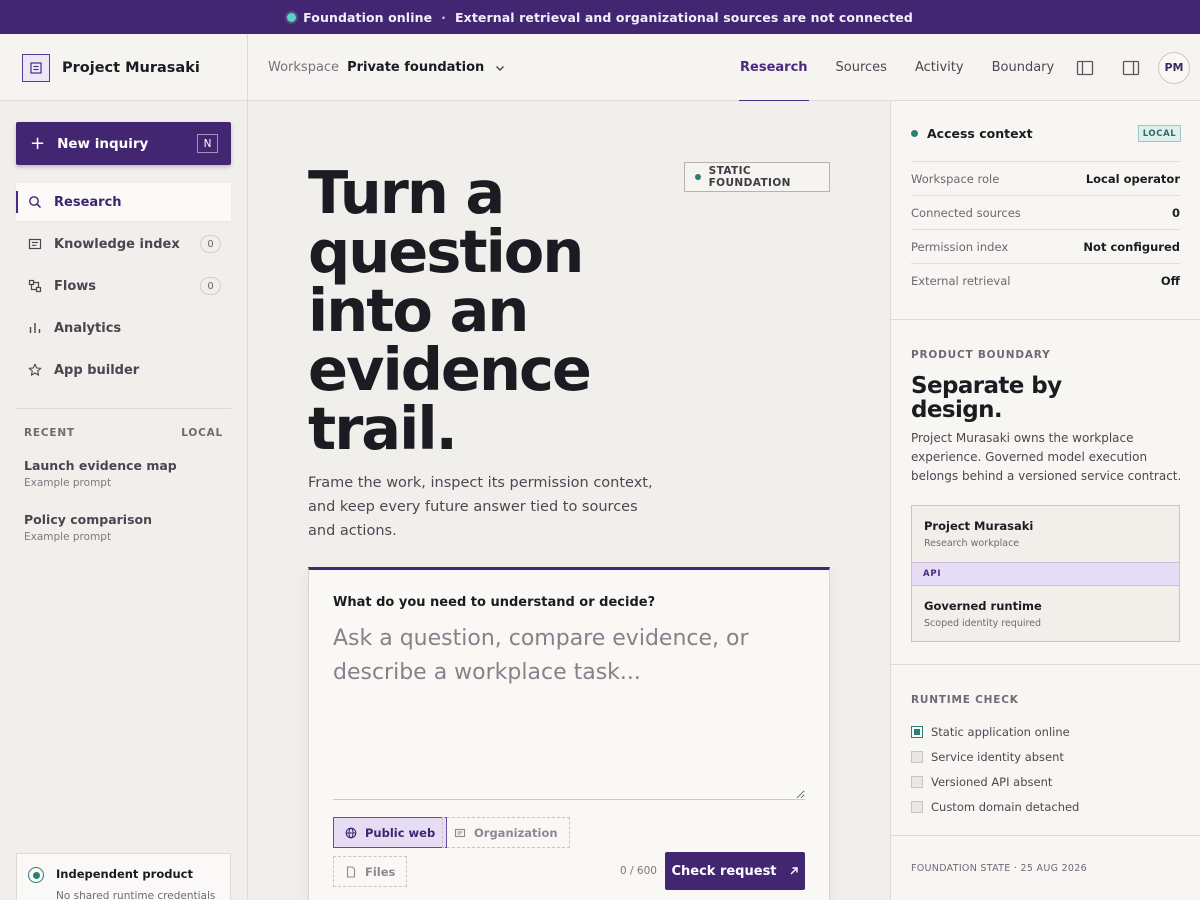 This screenshot has width=1200, height=900. I want to click on stack-layer-title: Project Murasaki, so click(979, 526).